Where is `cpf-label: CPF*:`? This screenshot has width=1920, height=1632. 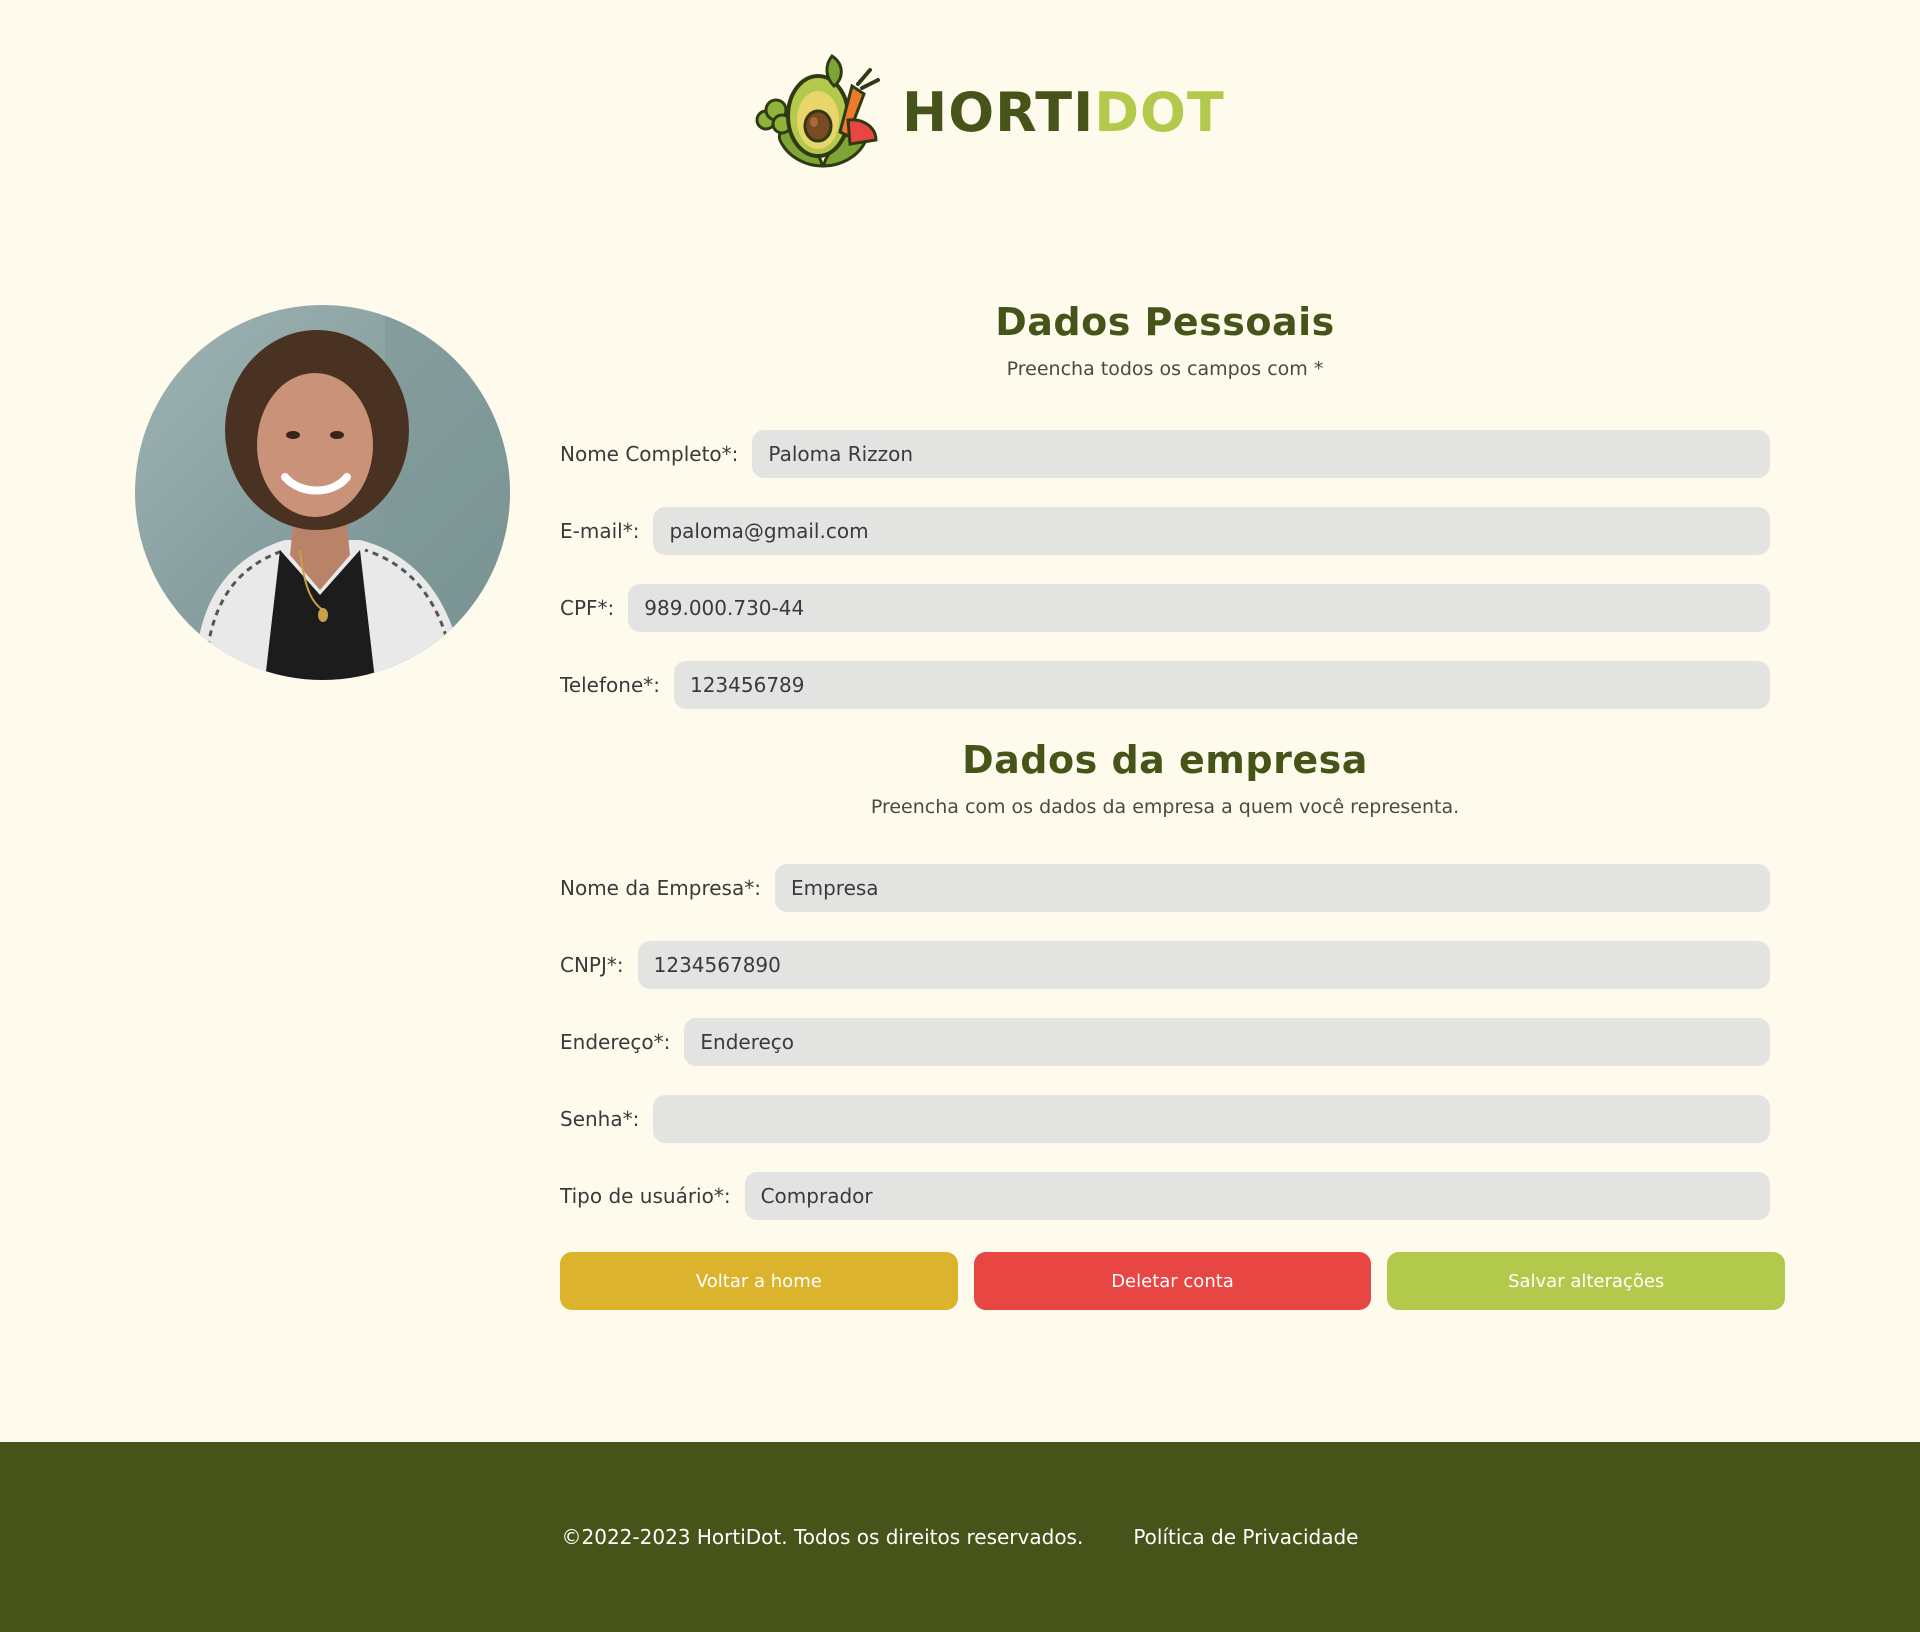
cpf-label: CPF*: is located at coordinates (587, 608).